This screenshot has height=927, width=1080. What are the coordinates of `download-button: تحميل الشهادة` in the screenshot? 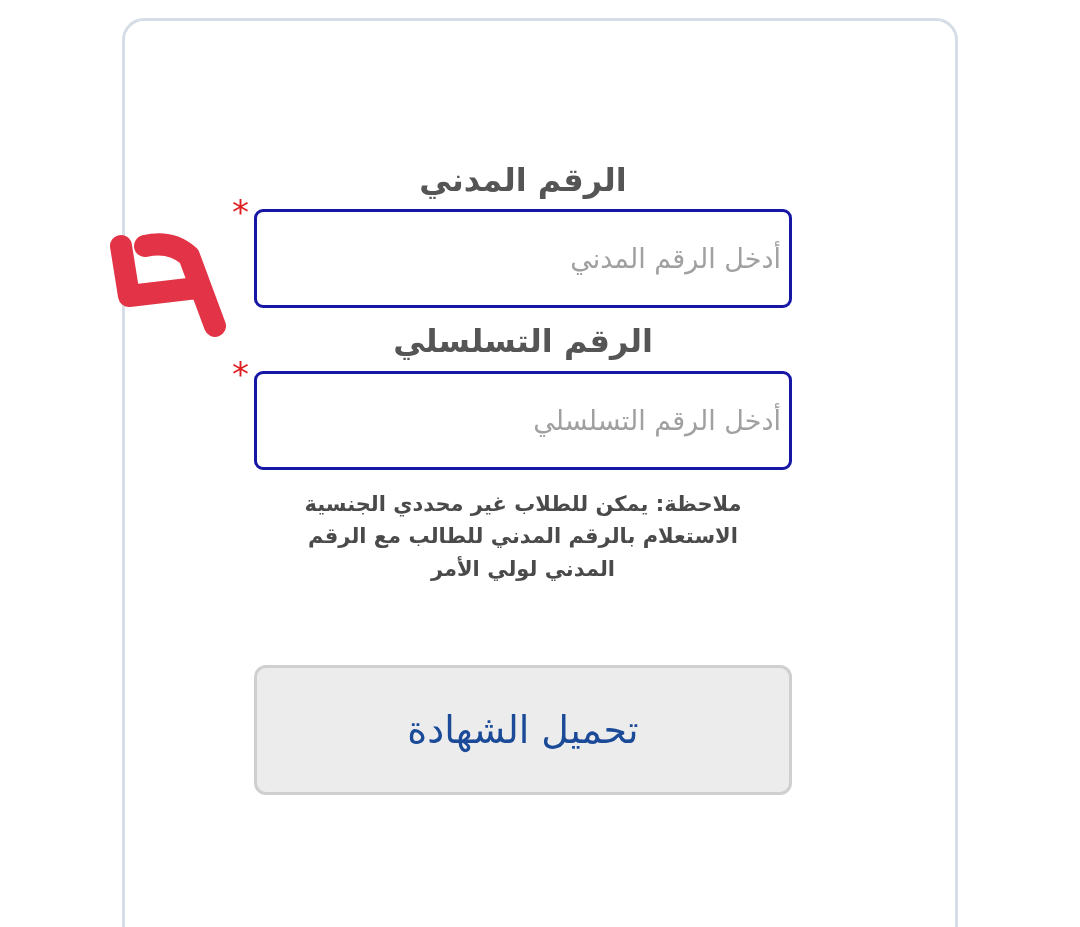 It's located at (523, 730).